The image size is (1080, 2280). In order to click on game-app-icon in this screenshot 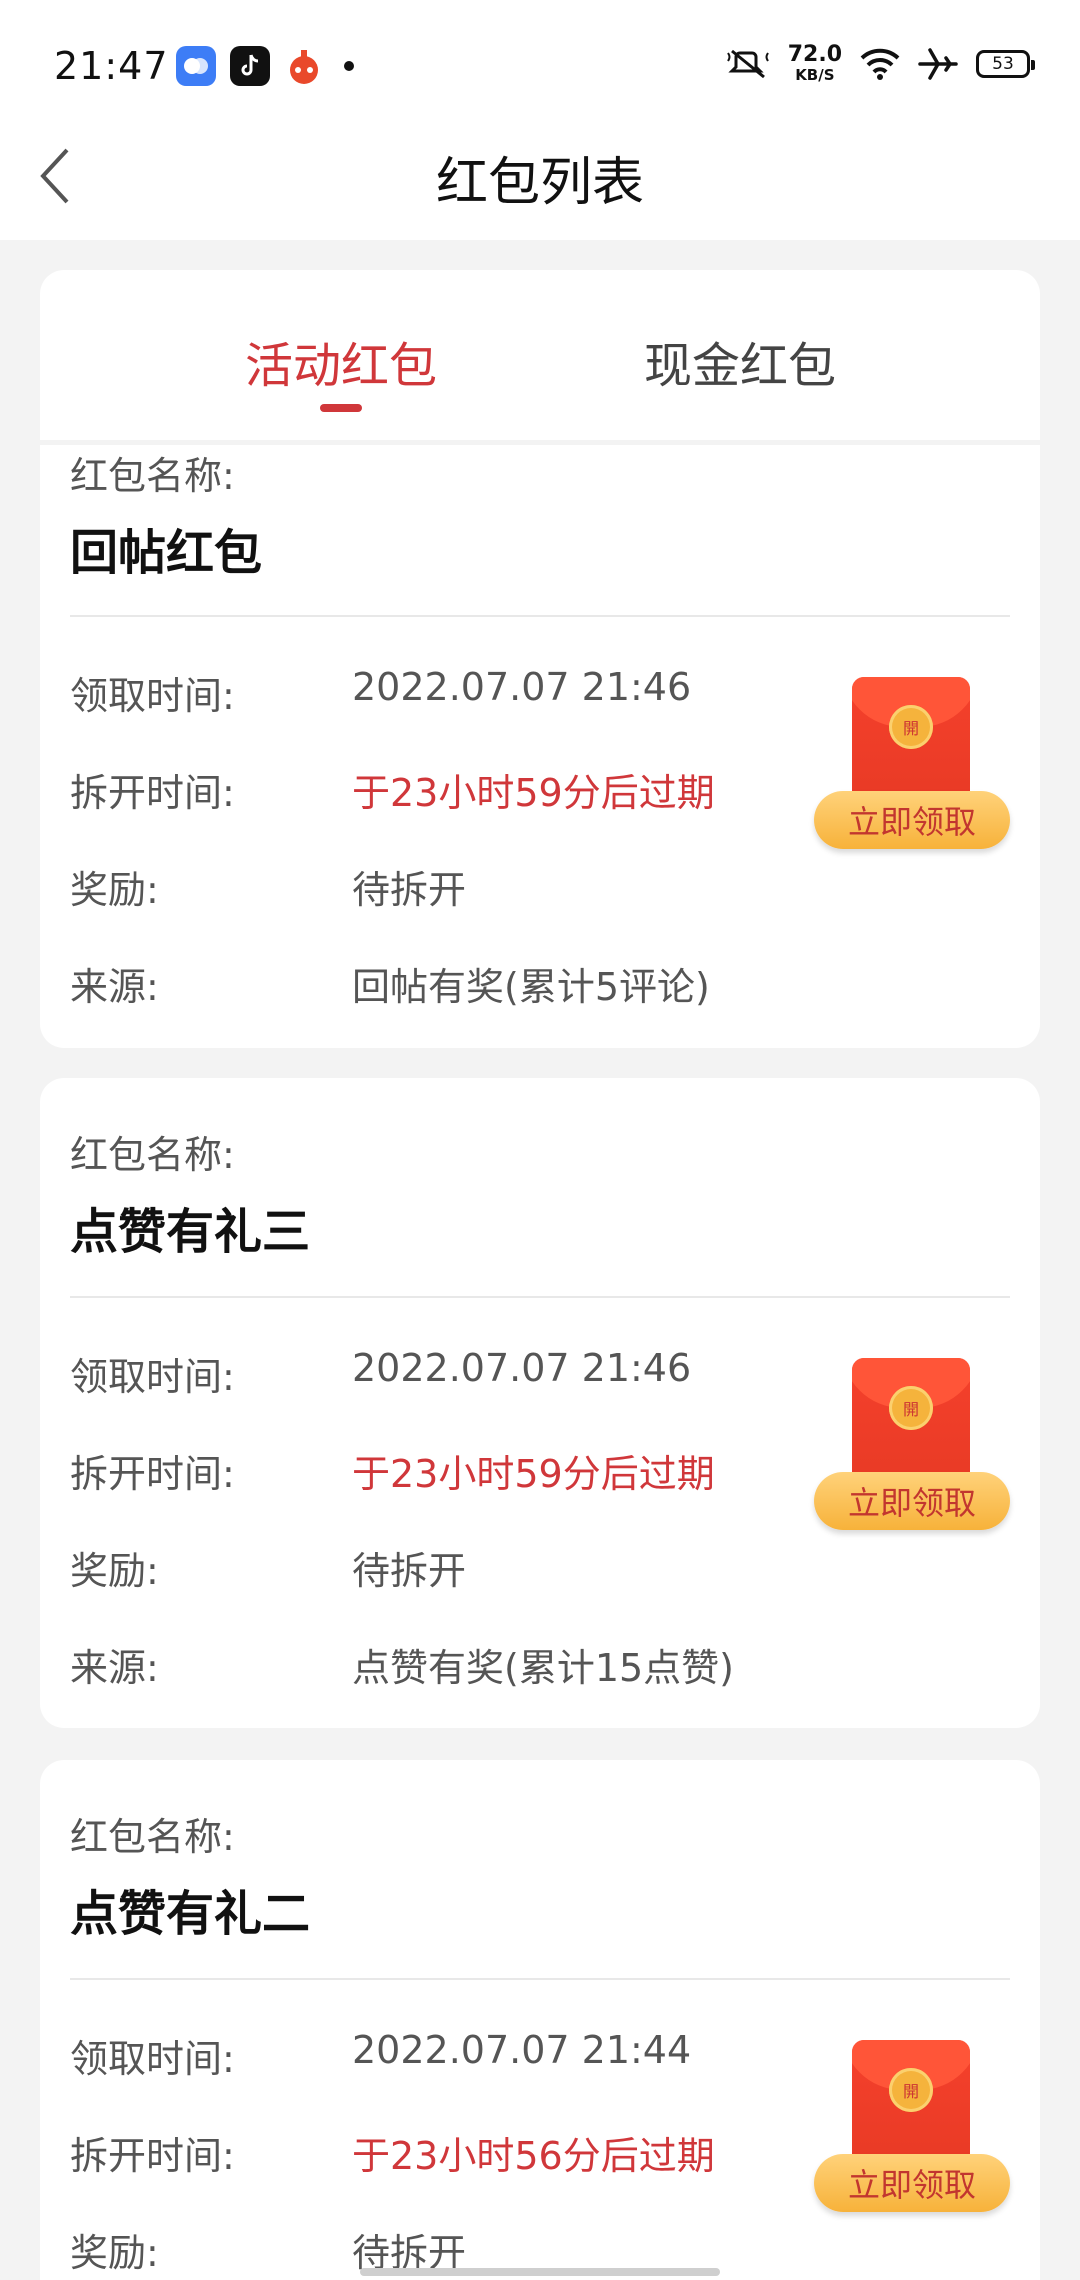, I will do `click(304, 66)`.